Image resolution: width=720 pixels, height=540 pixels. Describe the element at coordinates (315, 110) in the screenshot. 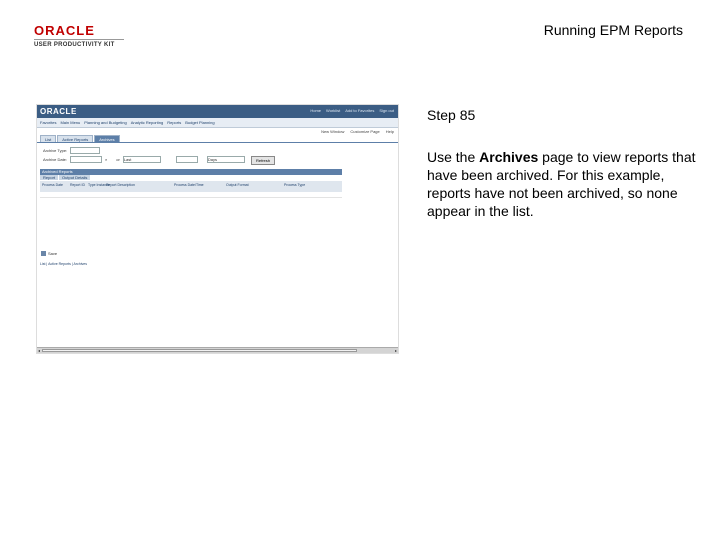

I see `top-link-home: Home` at that location.